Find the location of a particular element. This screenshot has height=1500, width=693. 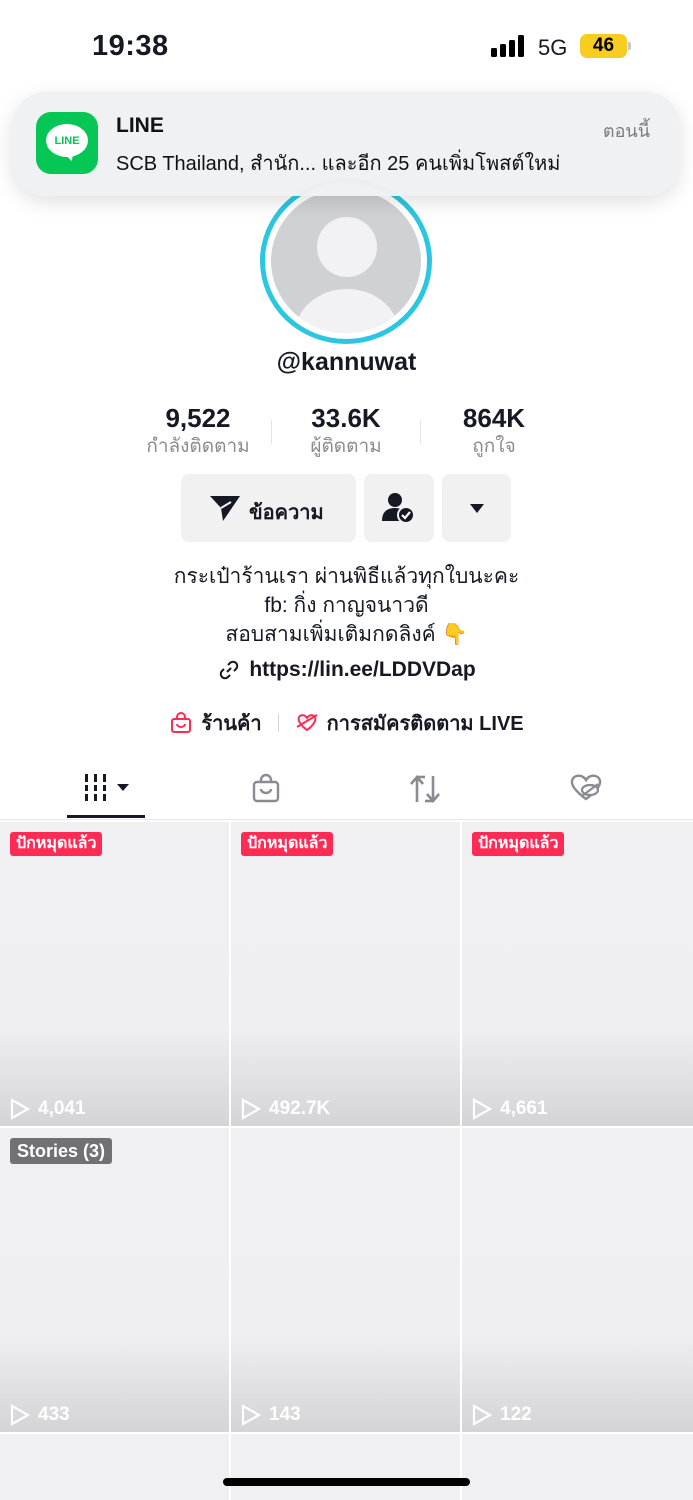

profile-tabs is located at coordinates (346, 790).